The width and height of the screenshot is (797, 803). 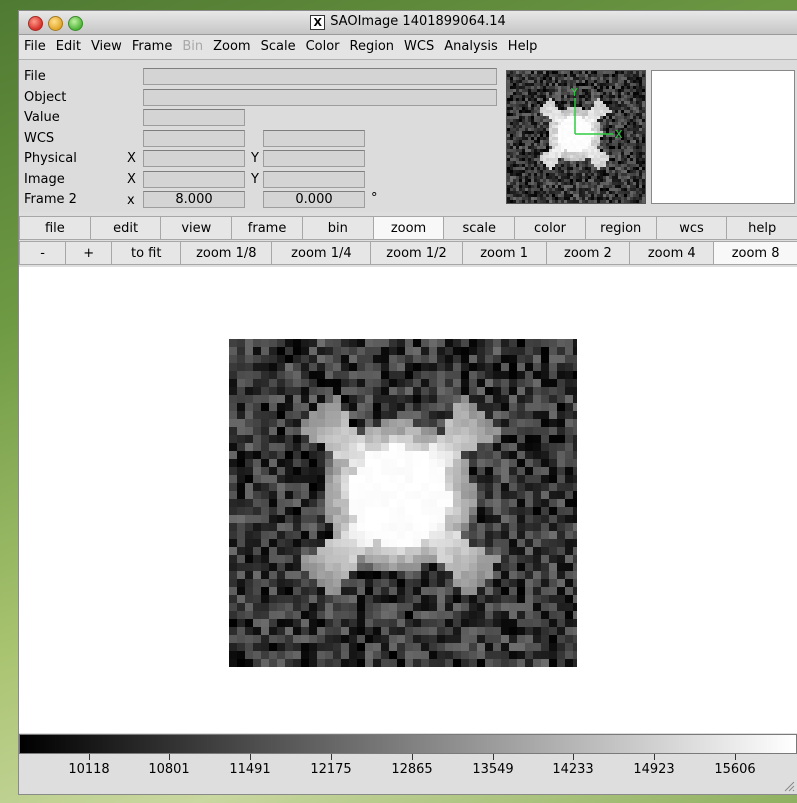 What do you see at coordinates (39, 138) in the screenshot?
I see `wcs-label: WCS` at bounding box center [39, 138].